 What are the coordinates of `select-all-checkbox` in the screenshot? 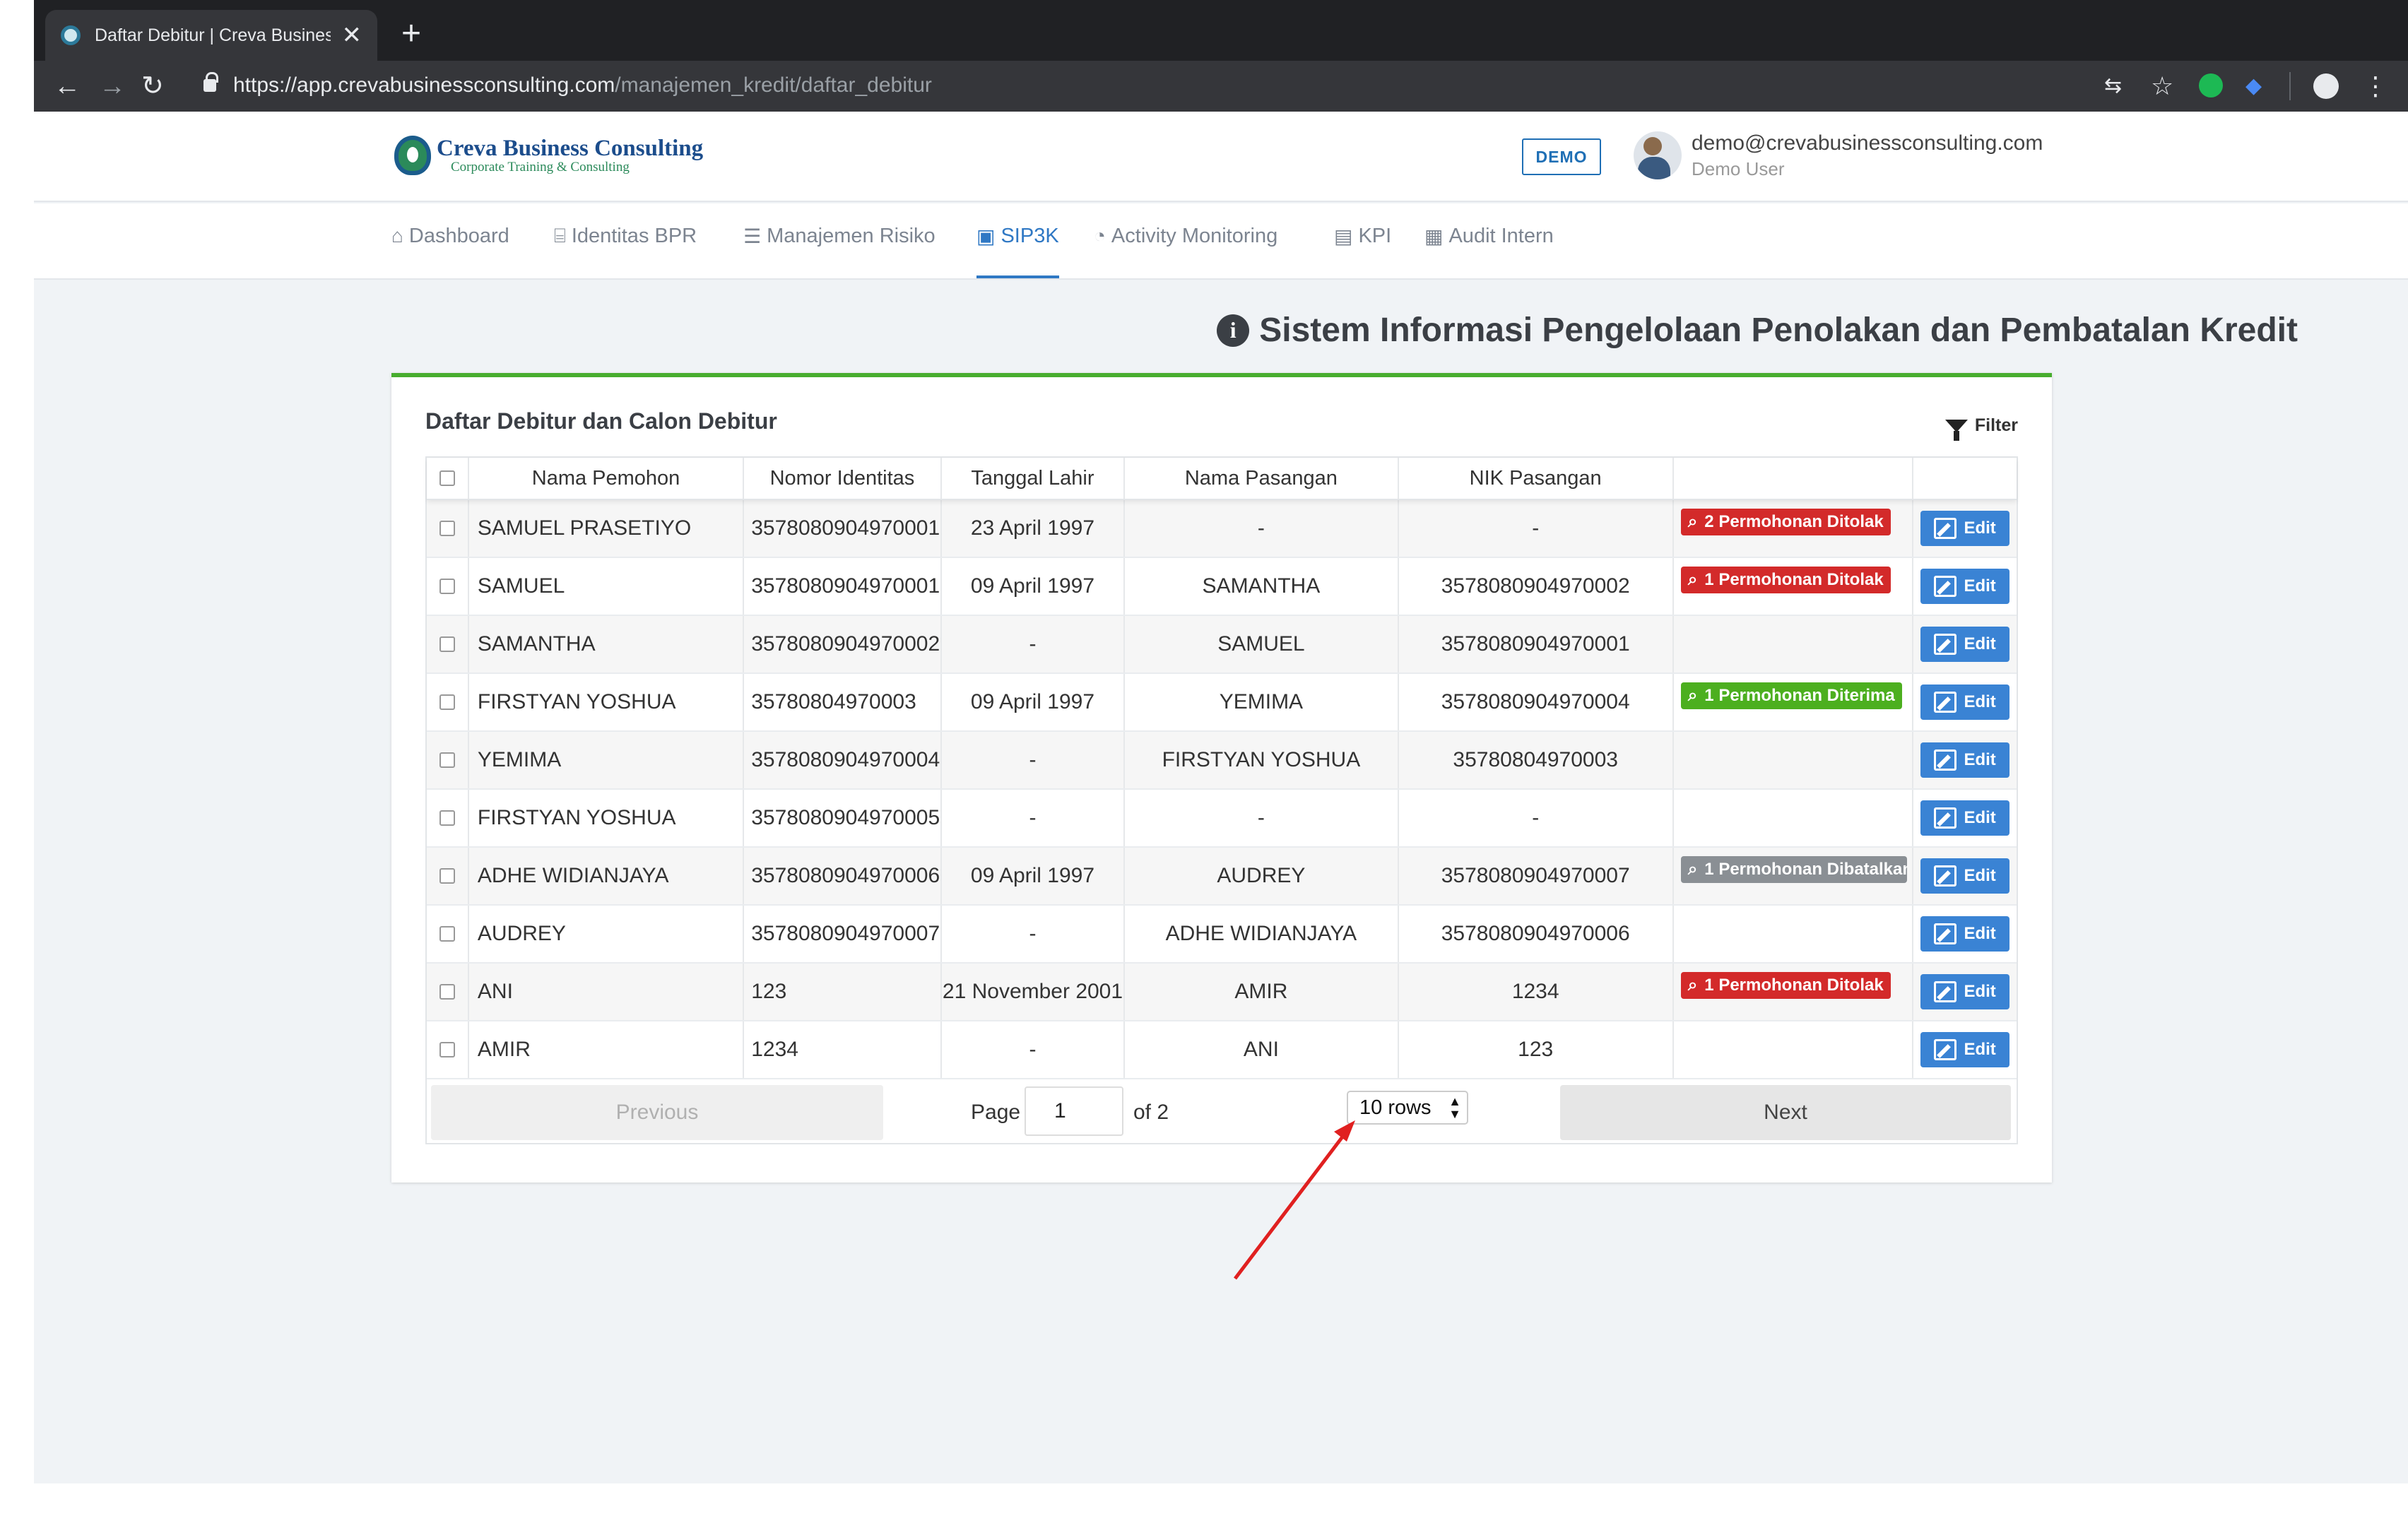 It's located at (447, 478).